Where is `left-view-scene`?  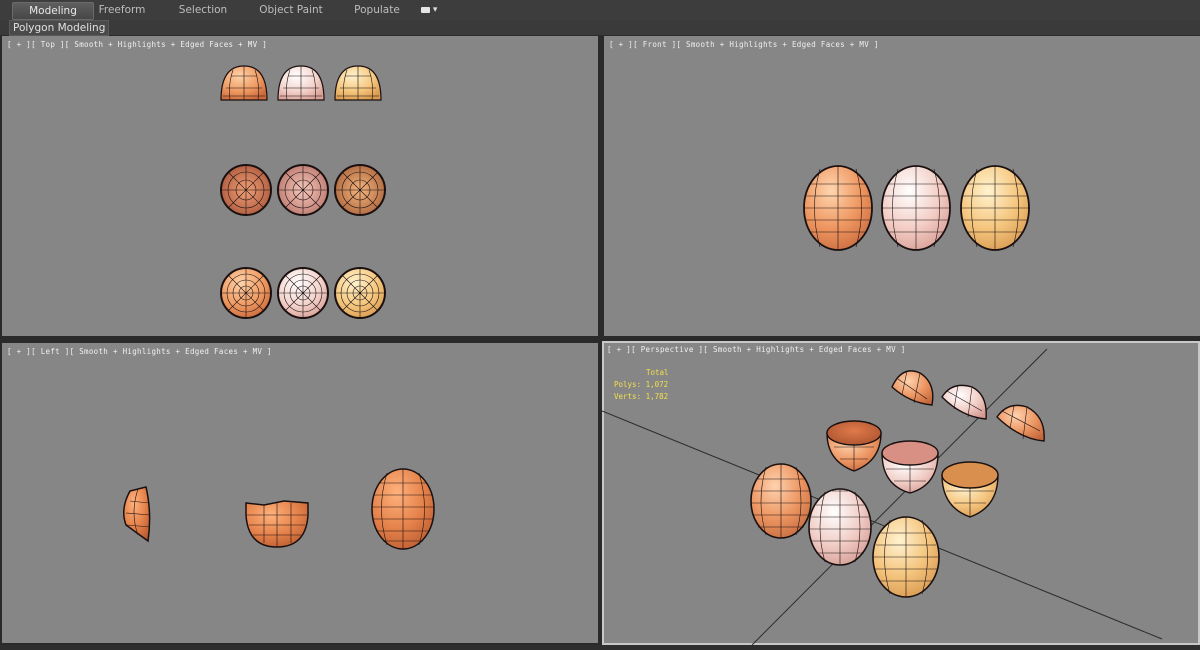
left-view-scene is located at coordinates (279, 509).